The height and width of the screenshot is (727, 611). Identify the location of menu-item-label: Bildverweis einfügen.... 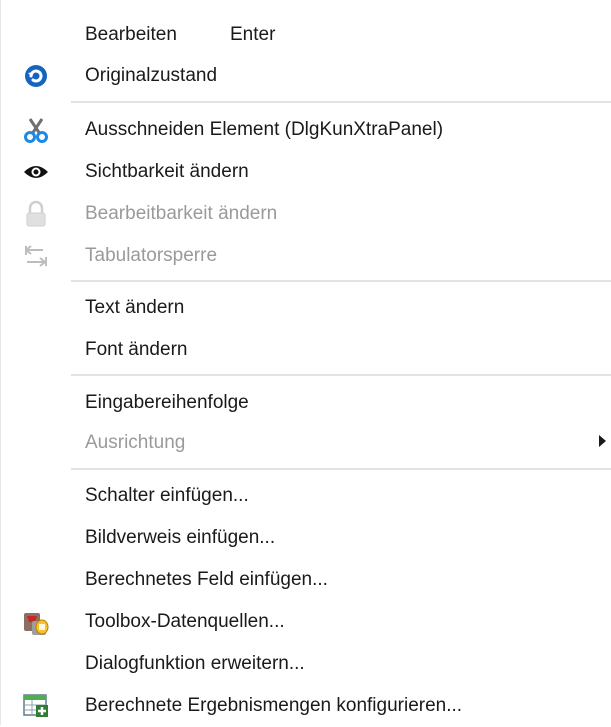
(180, 537).